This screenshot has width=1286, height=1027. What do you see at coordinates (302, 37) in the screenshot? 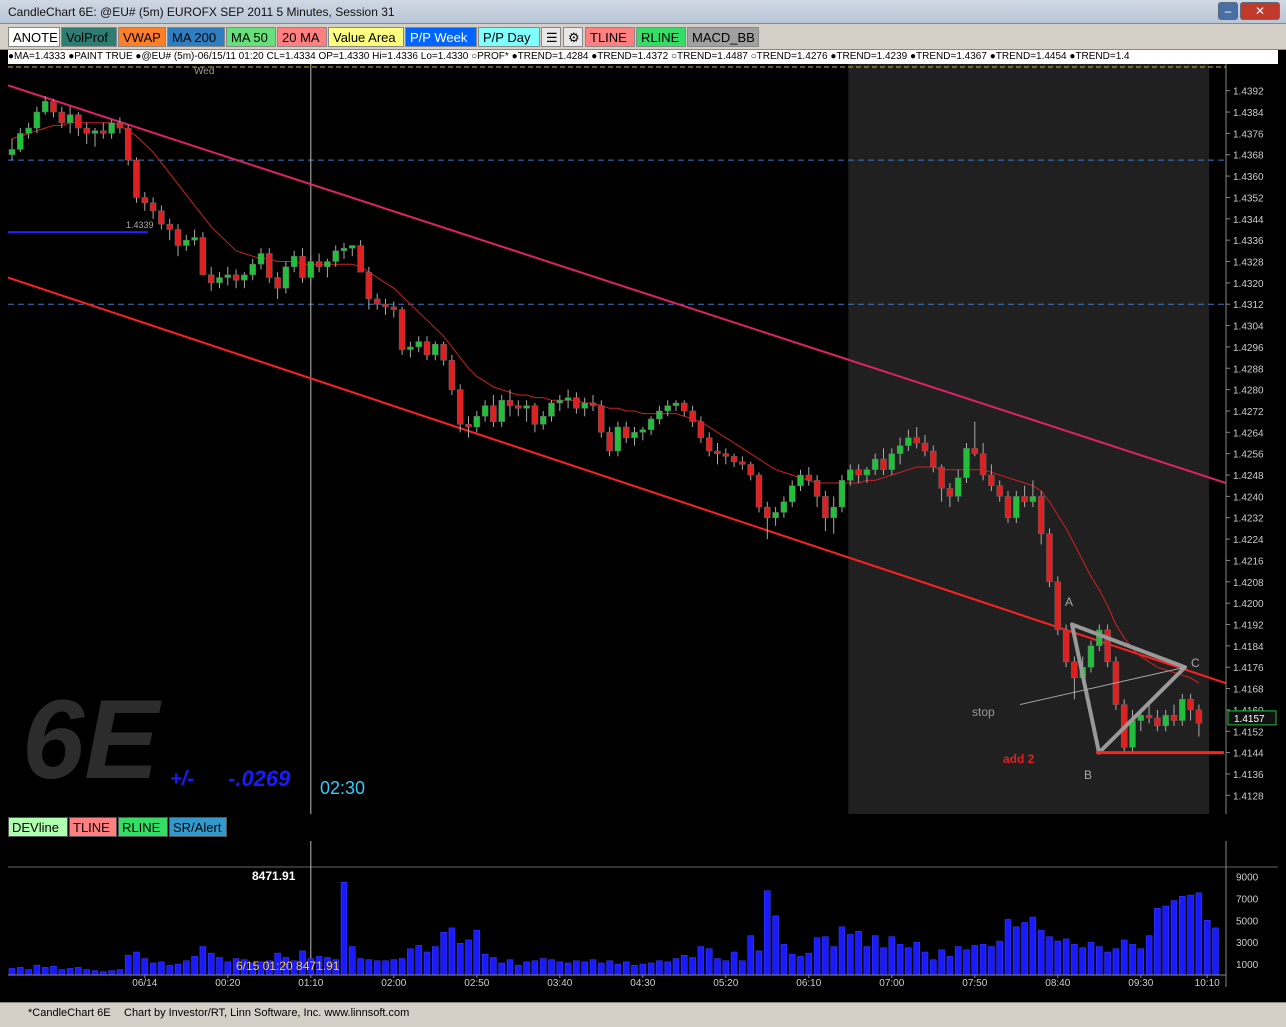
I see `toolbar-20-ma: 20 MA` at bounding box center [302, 37].